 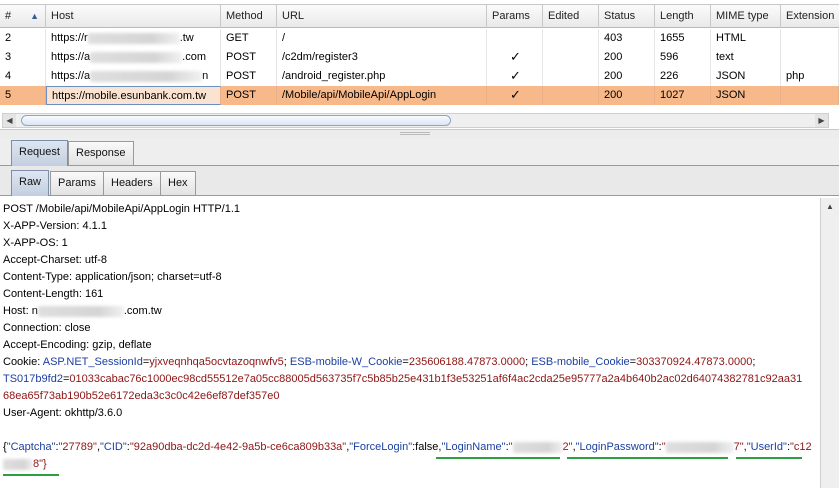 What do you see at coordinates (34, 16) in the screenshot?
I see `sort-ascending-icon: ▲` at bounding box center [34, 16].